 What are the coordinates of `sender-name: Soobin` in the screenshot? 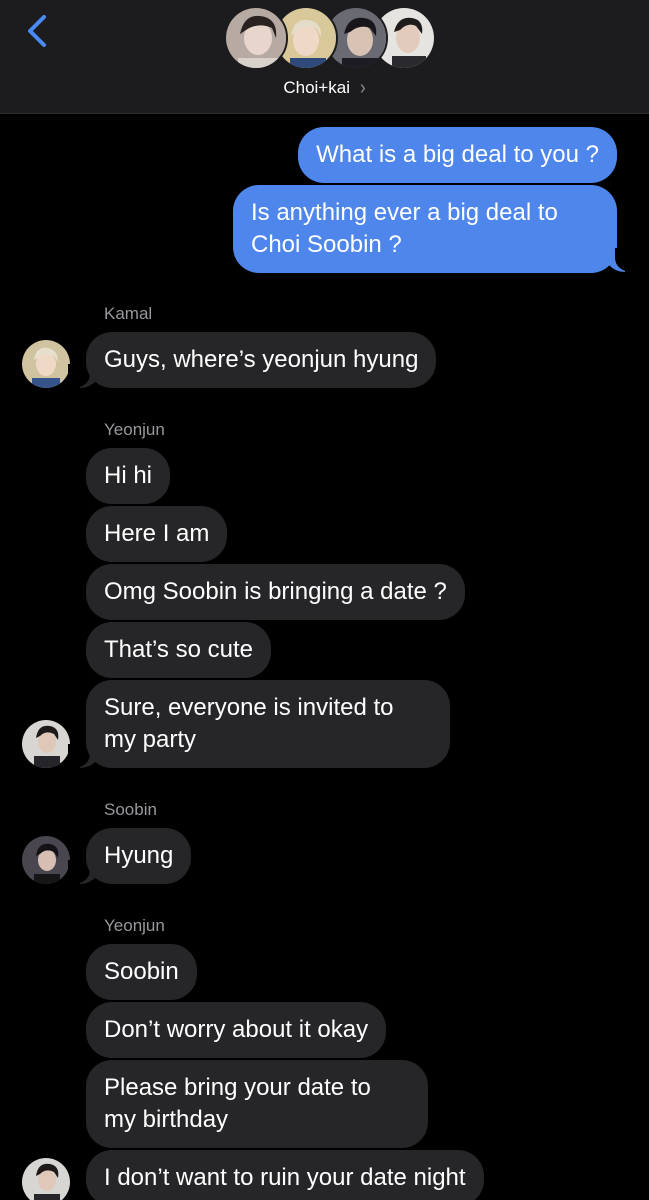 It's located at (130, 809).